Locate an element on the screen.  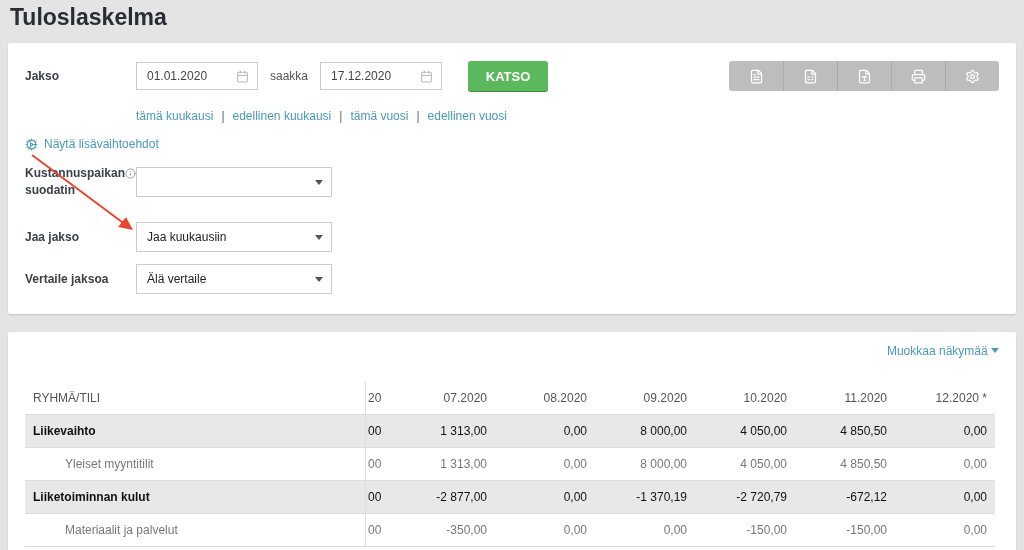
spreadsheet-icon is located at coordinates (810, 76).